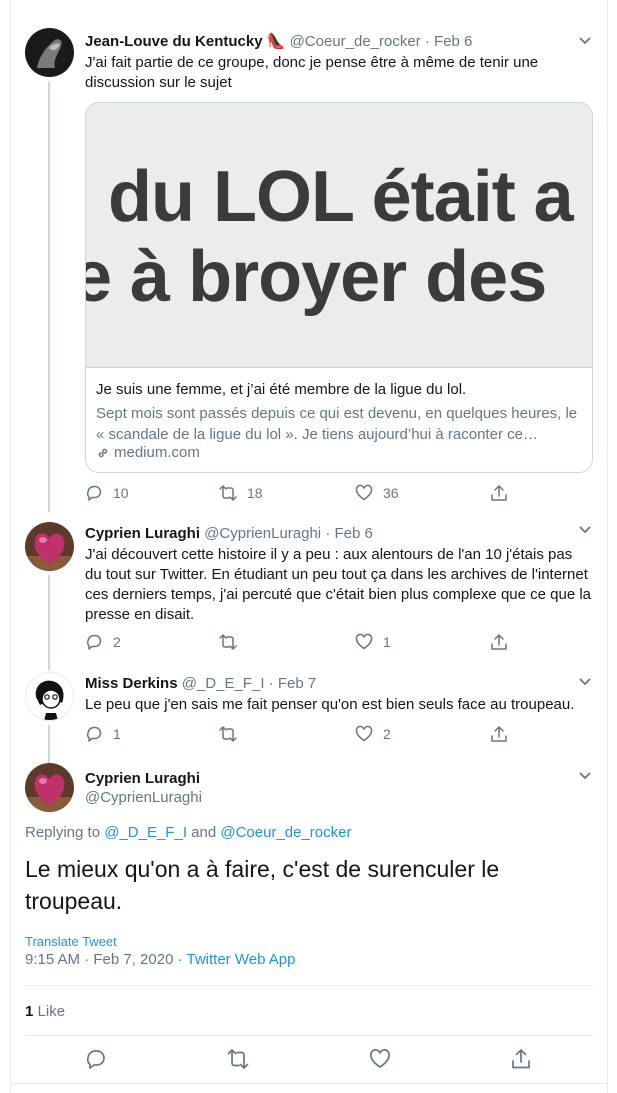  Describe the element at coordinates (341, 197) in the screenshot. I see `card-image-line1: du LOL était a` at that location.